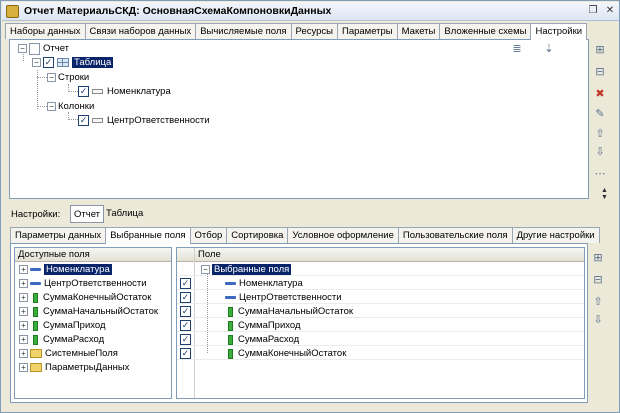 This screenshot has width=620, height=413. What do you see at coordinates (314, 31) in the screenshot?
I see `tab-resources: Ресурсы` at bounding box center [314, 31].